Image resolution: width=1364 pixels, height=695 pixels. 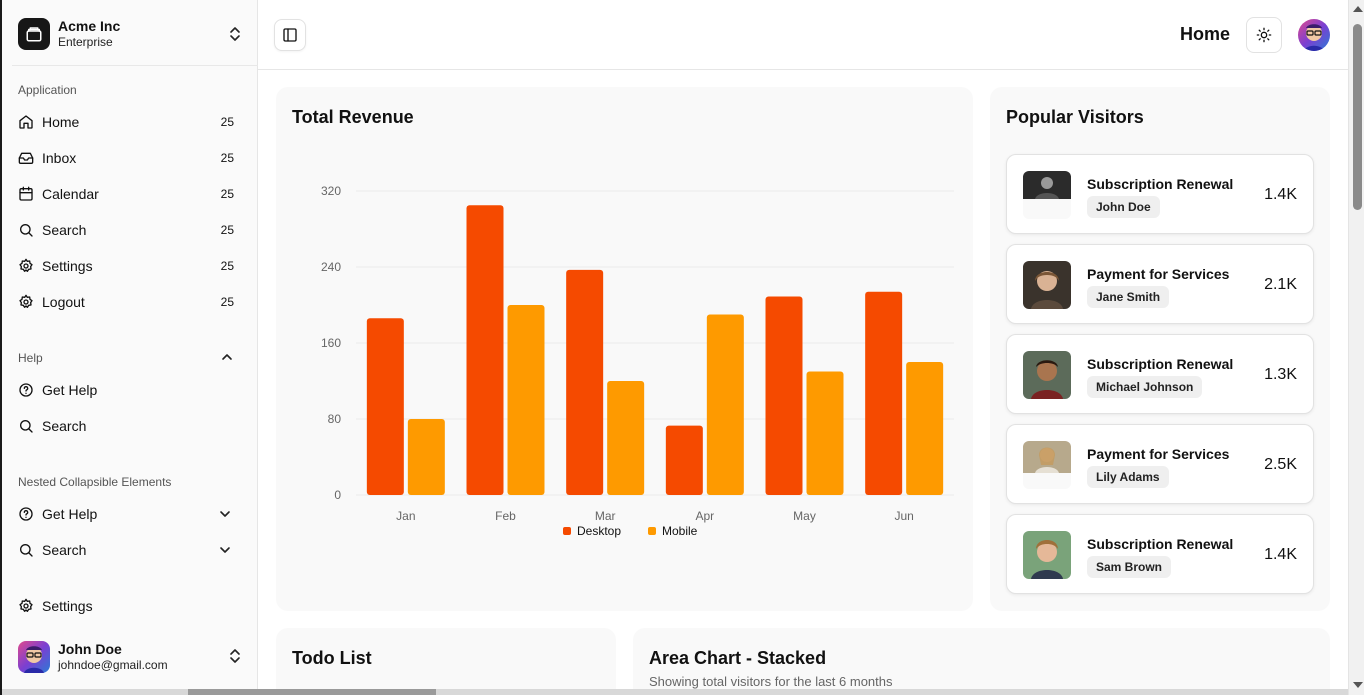 I want to click on vertical-scrollbar, so click(x=1356, y=347).